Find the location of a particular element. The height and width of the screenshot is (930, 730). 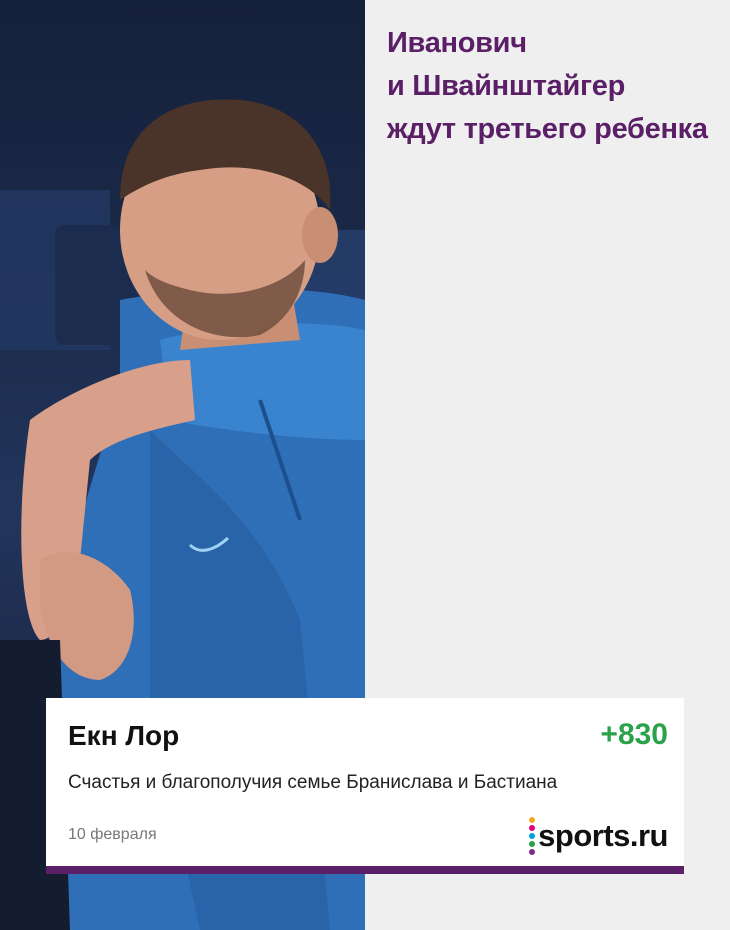

logo-text: sports.ru is located at coordinates (603, 835).